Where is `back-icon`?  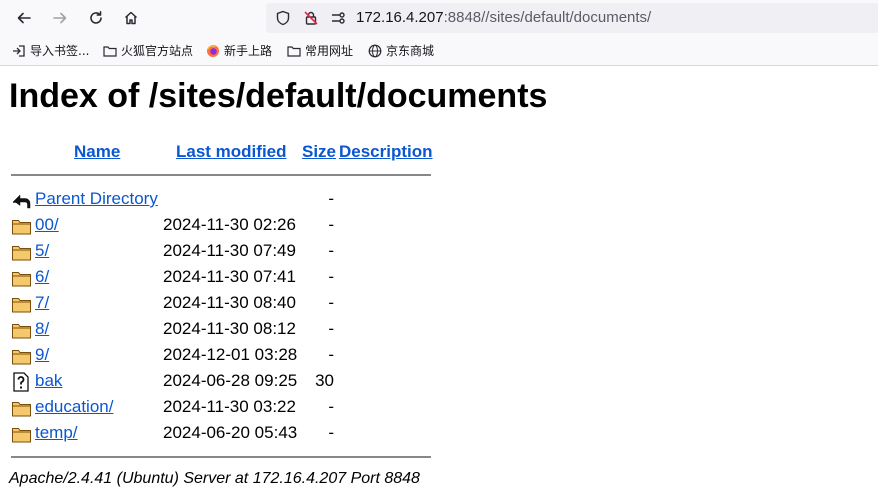
back-icon is located at coordinates (21, 200).